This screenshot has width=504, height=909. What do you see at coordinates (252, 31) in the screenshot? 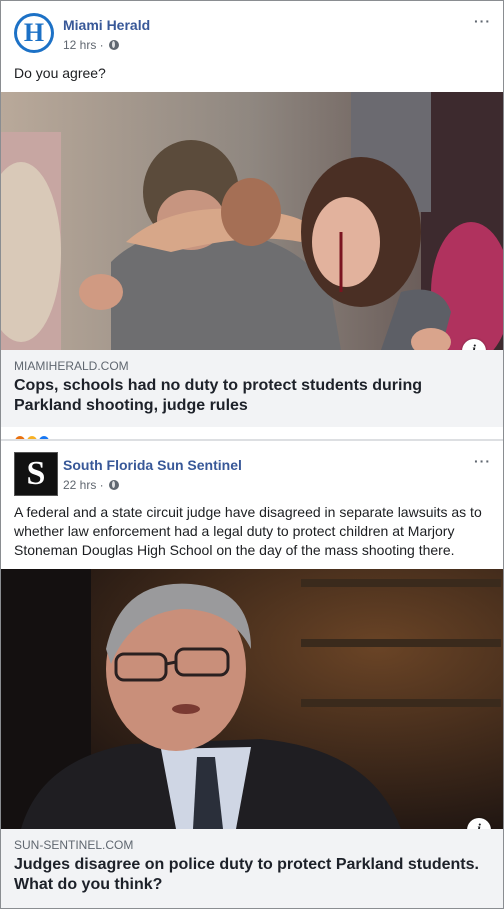
I see `post-header: H Miami Herald 12 hrs · ···` at bounding box center [252, 31].